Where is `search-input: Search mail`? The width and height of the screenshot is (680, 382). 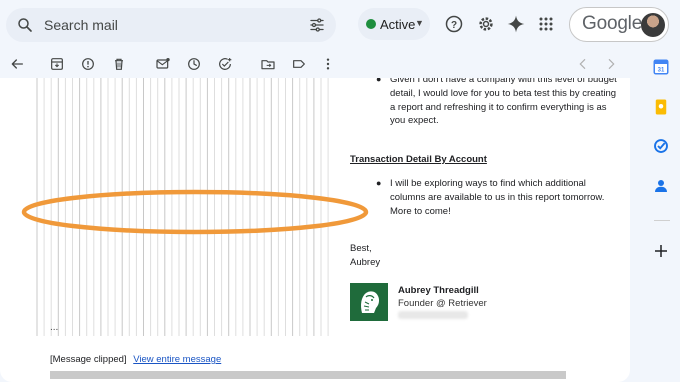
search-input: Search mail is located at coordinates (81, 25).